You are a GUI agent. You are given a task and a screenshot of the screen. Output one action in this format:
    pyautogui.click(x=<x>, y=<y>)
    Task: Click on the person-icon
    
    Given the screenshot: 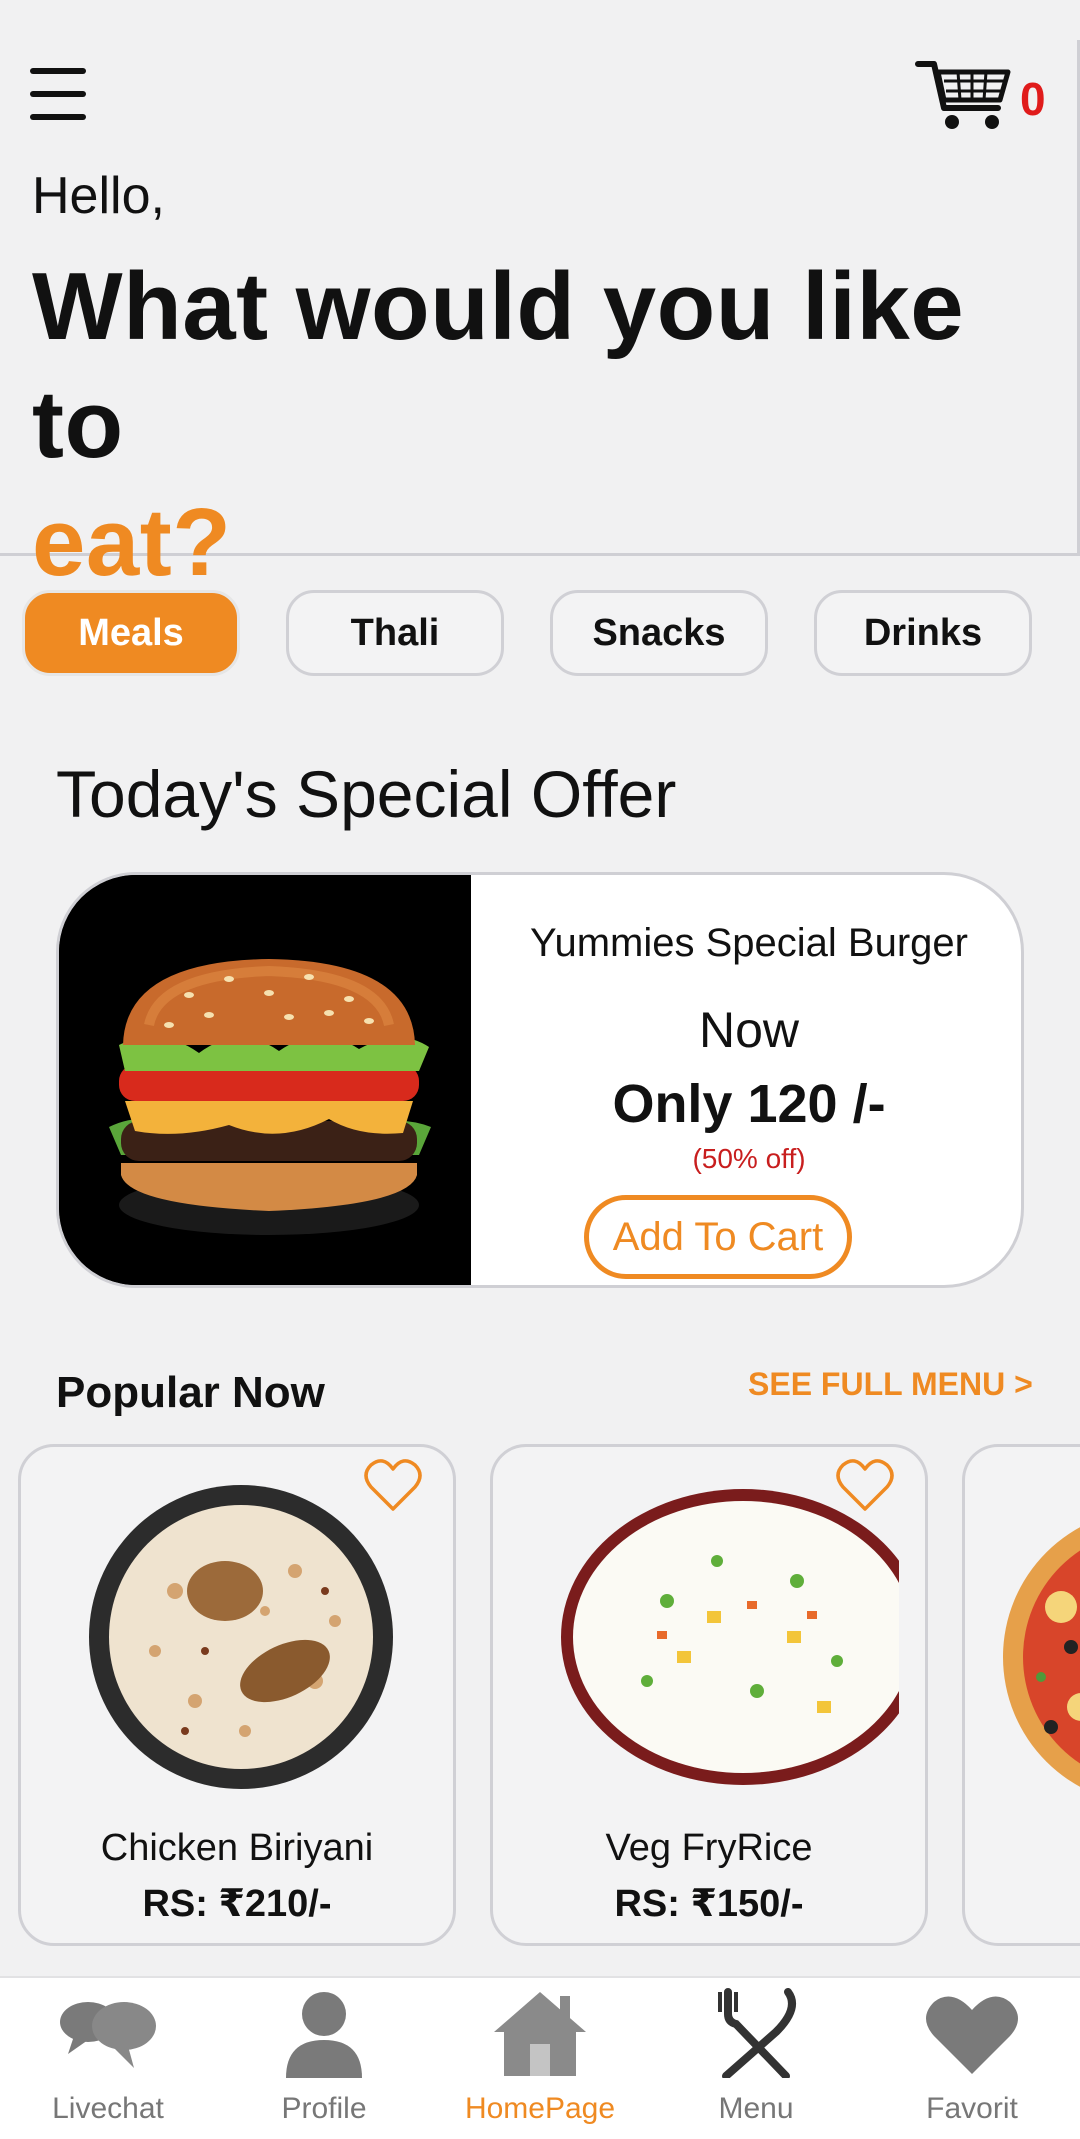 What is the action you would take?
    pyautogui.click(x=324, y=2035)
    